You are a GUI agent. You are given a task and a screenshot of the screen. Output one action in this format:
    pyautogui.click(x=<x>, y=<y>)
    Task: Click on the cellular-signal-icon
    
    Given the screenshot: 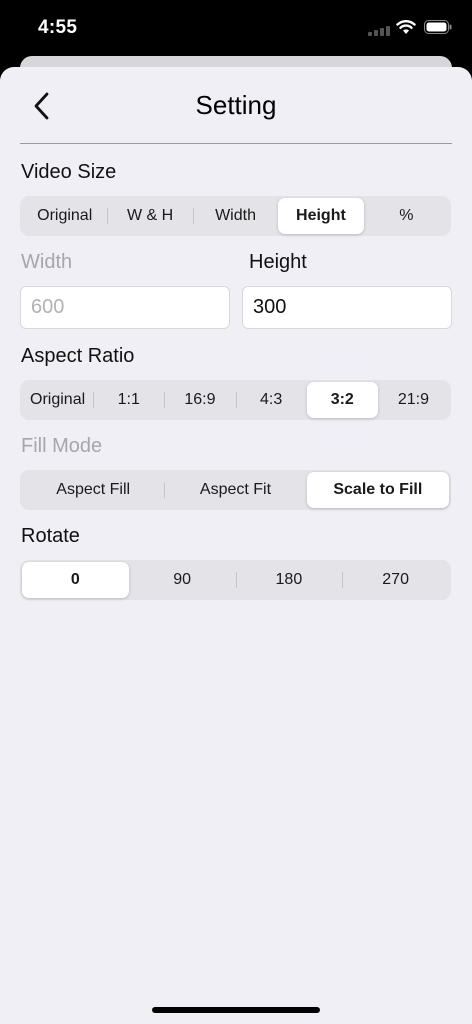 What is the action you would take?
    pyautogui.click(x=379, y=31)
    